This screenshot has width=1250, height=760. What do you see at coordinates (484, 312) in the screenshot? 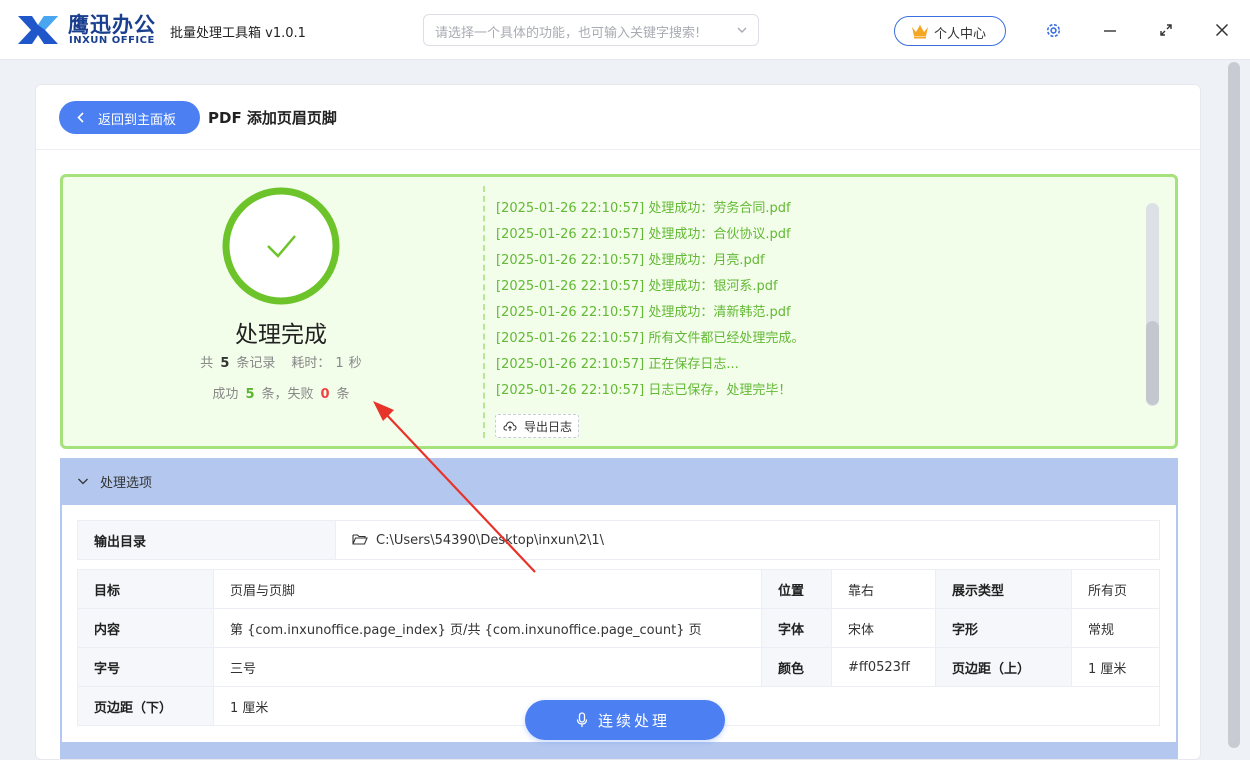
I see `divider` at bounding box center [484, 312].